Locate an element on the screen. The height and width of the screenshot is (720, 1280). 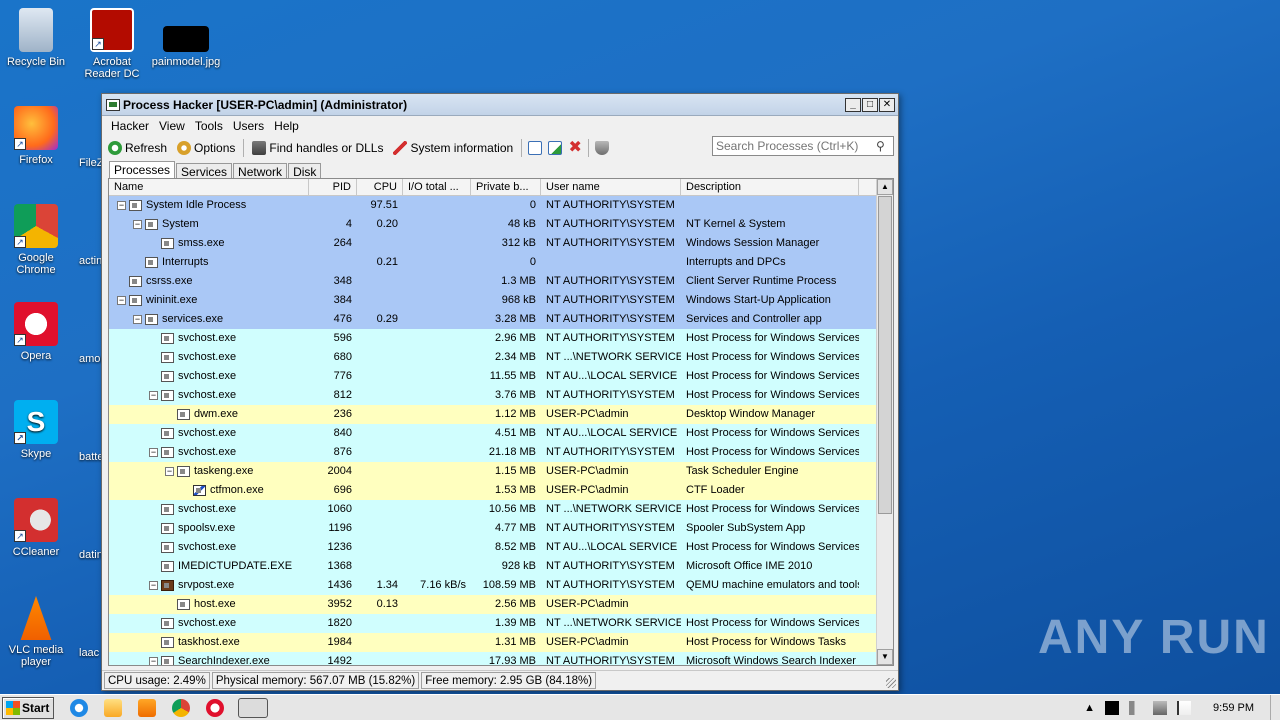
action-center-flag-icon is located at coordinates (1184, 708).